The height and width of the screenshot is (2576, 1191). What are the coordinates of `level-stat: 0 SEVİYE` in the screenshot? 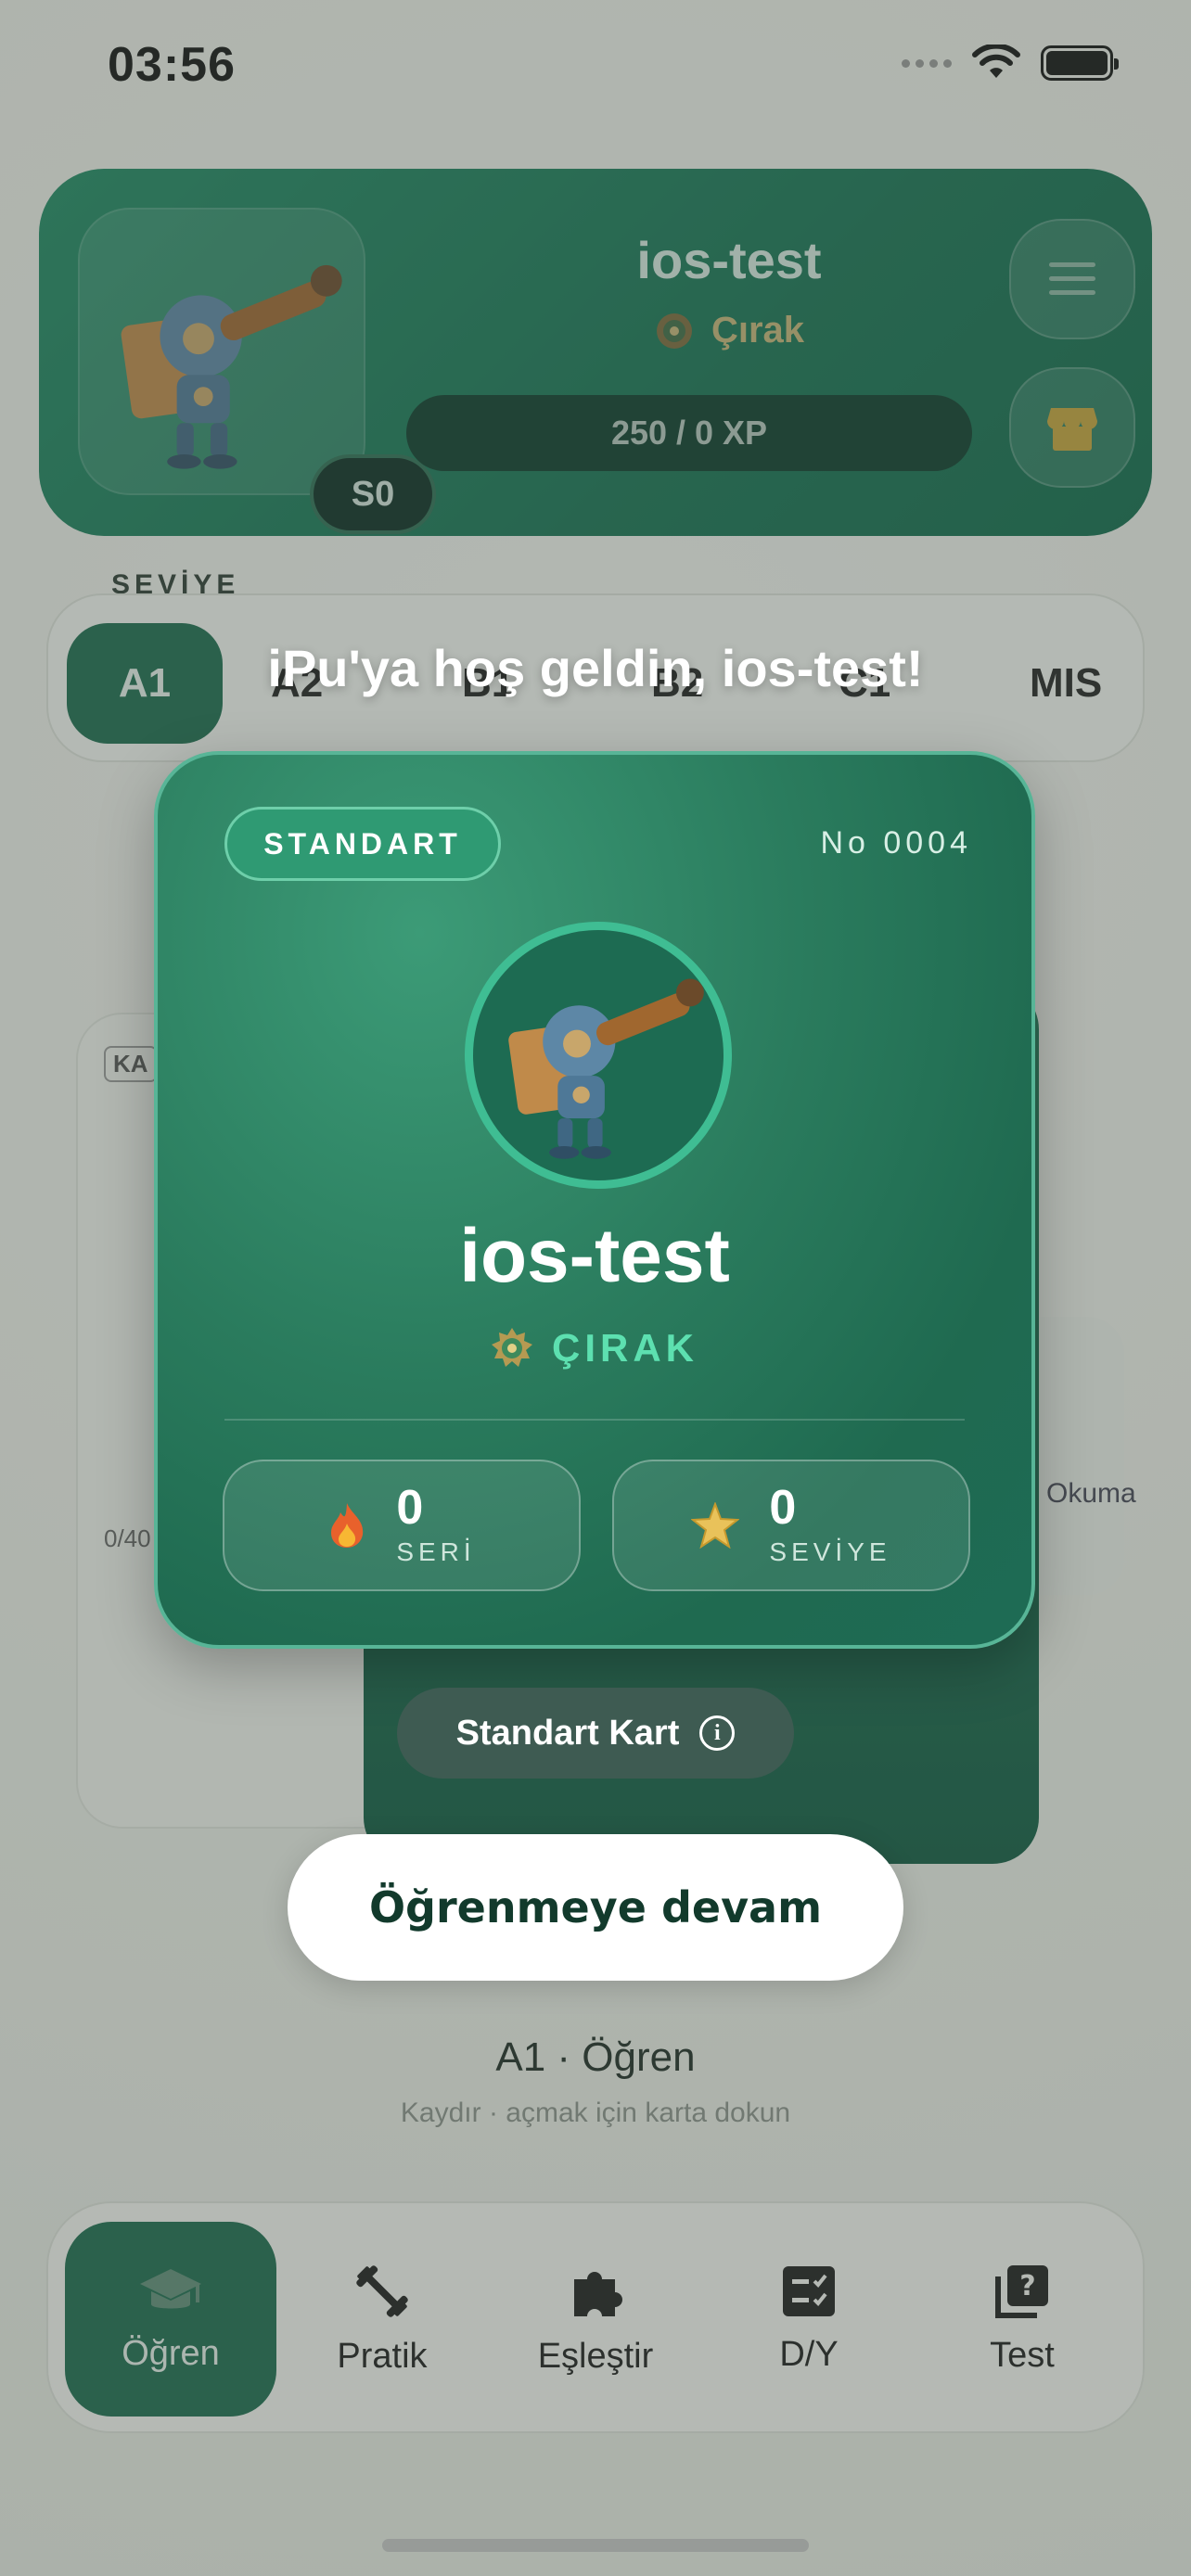 It's located at (791, 1525).